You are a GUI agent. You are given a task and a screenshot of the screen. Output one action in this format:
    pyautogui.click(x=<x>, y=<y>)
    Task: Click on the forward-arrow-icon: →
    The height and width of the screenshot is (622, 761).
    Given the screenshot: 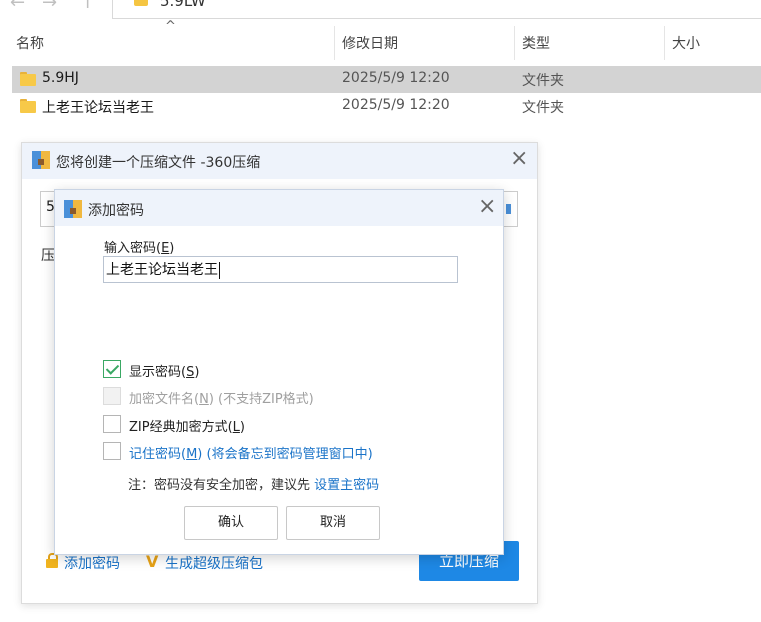 What is the action you would take?
    pyautogui.click(x=49, y=6)
    